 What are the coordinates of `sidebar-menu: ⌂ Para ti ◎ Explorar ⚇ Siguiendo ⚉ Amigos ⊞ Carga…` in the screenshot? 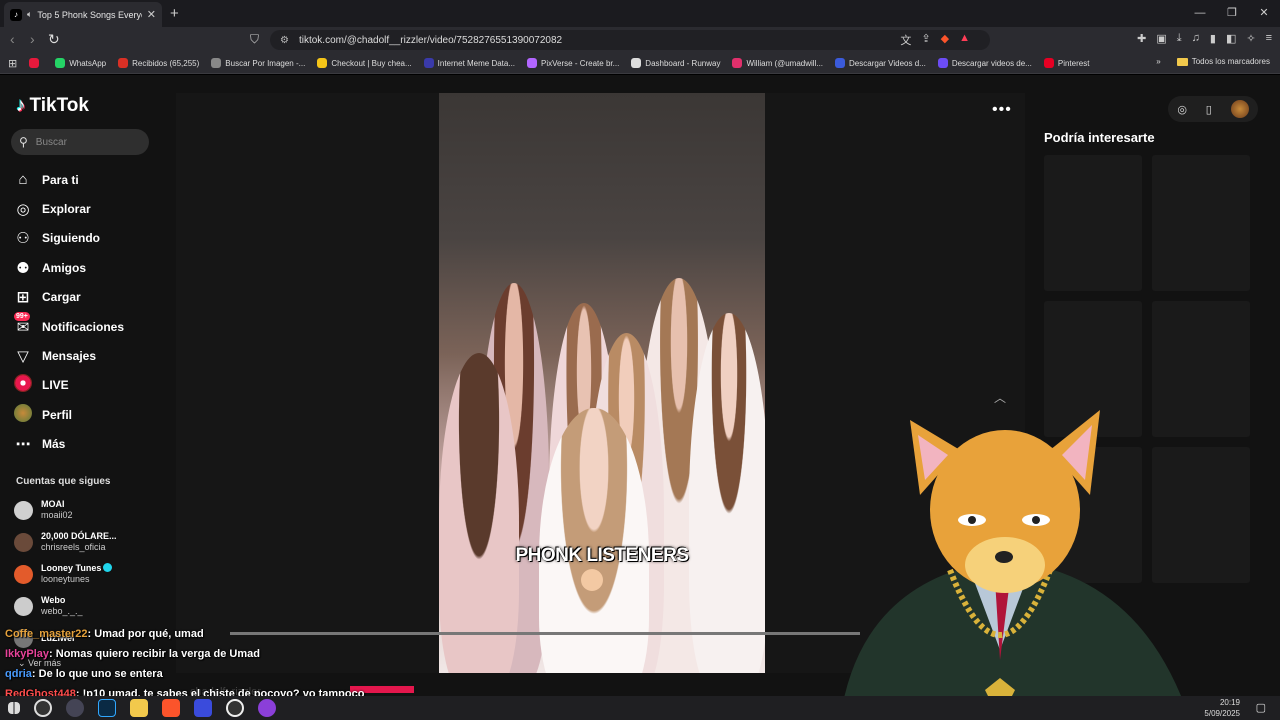 It's located at (69, 312).